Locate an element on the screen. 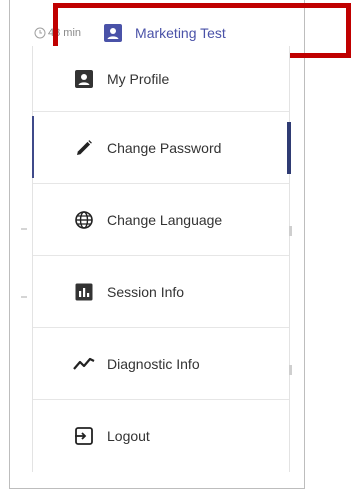 This screenshot has width=356, height=501. menu-item-my-profile: My Profile is located at coordinates (161, 79).